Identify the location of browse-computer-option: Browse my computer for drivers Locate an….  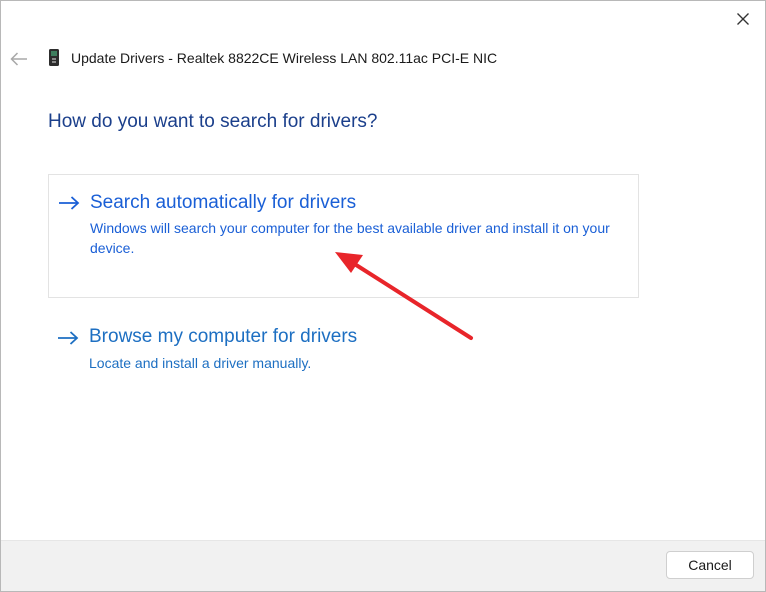
(343, 354).